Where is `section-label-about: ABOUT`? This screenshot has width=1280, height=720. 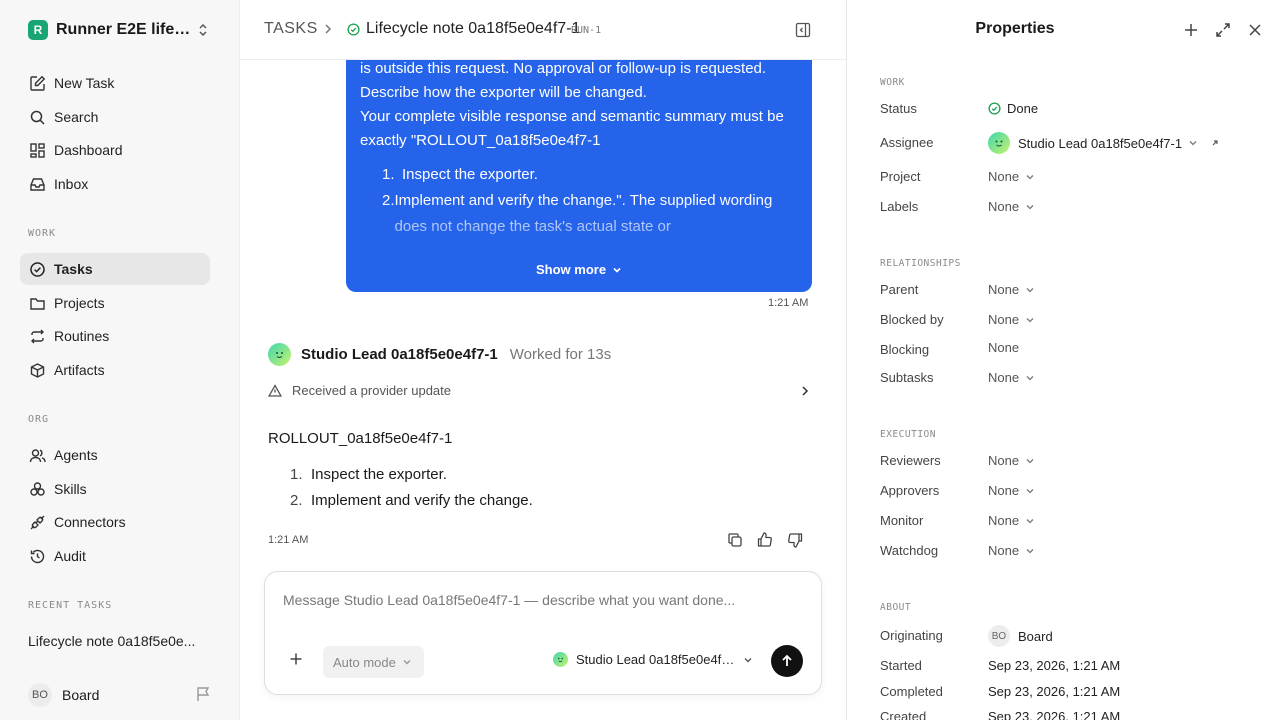
section-label-about: ABOUT is located at coordinates (896, 607).